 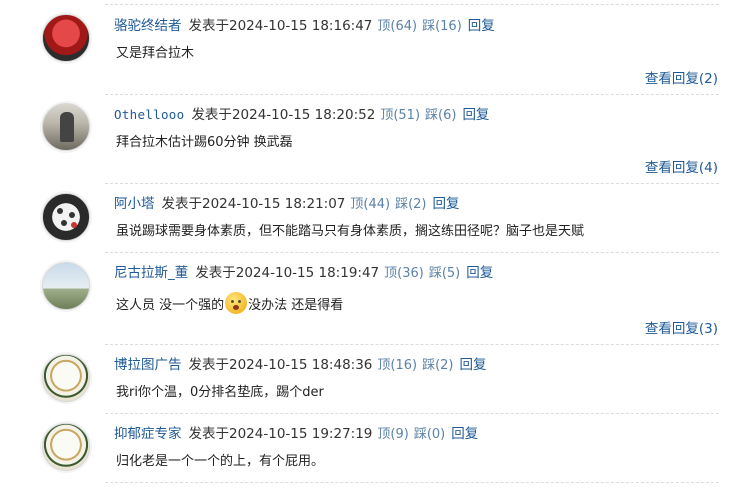 I want to click on comment-meta: 尼古拉斯_董 发表于2024-10-15 18:19:47 顶(36) 踩(5) 回复, so click(x=303, y=273).